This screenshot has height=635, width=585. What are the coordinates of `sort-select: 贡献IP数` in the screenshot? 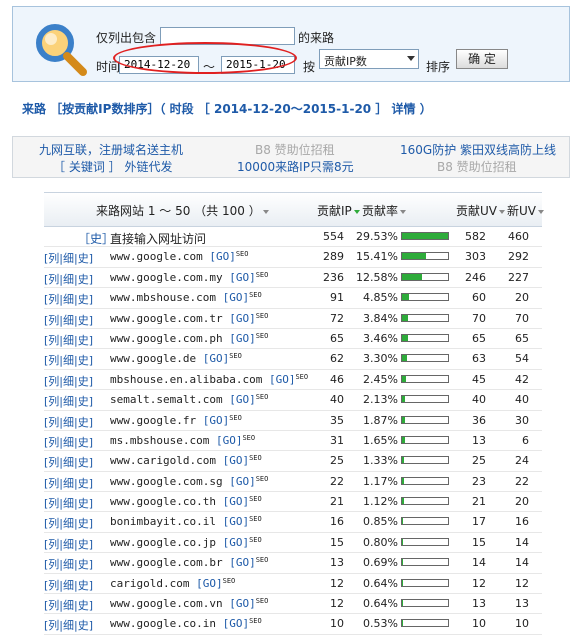 It's located at (369, 59).